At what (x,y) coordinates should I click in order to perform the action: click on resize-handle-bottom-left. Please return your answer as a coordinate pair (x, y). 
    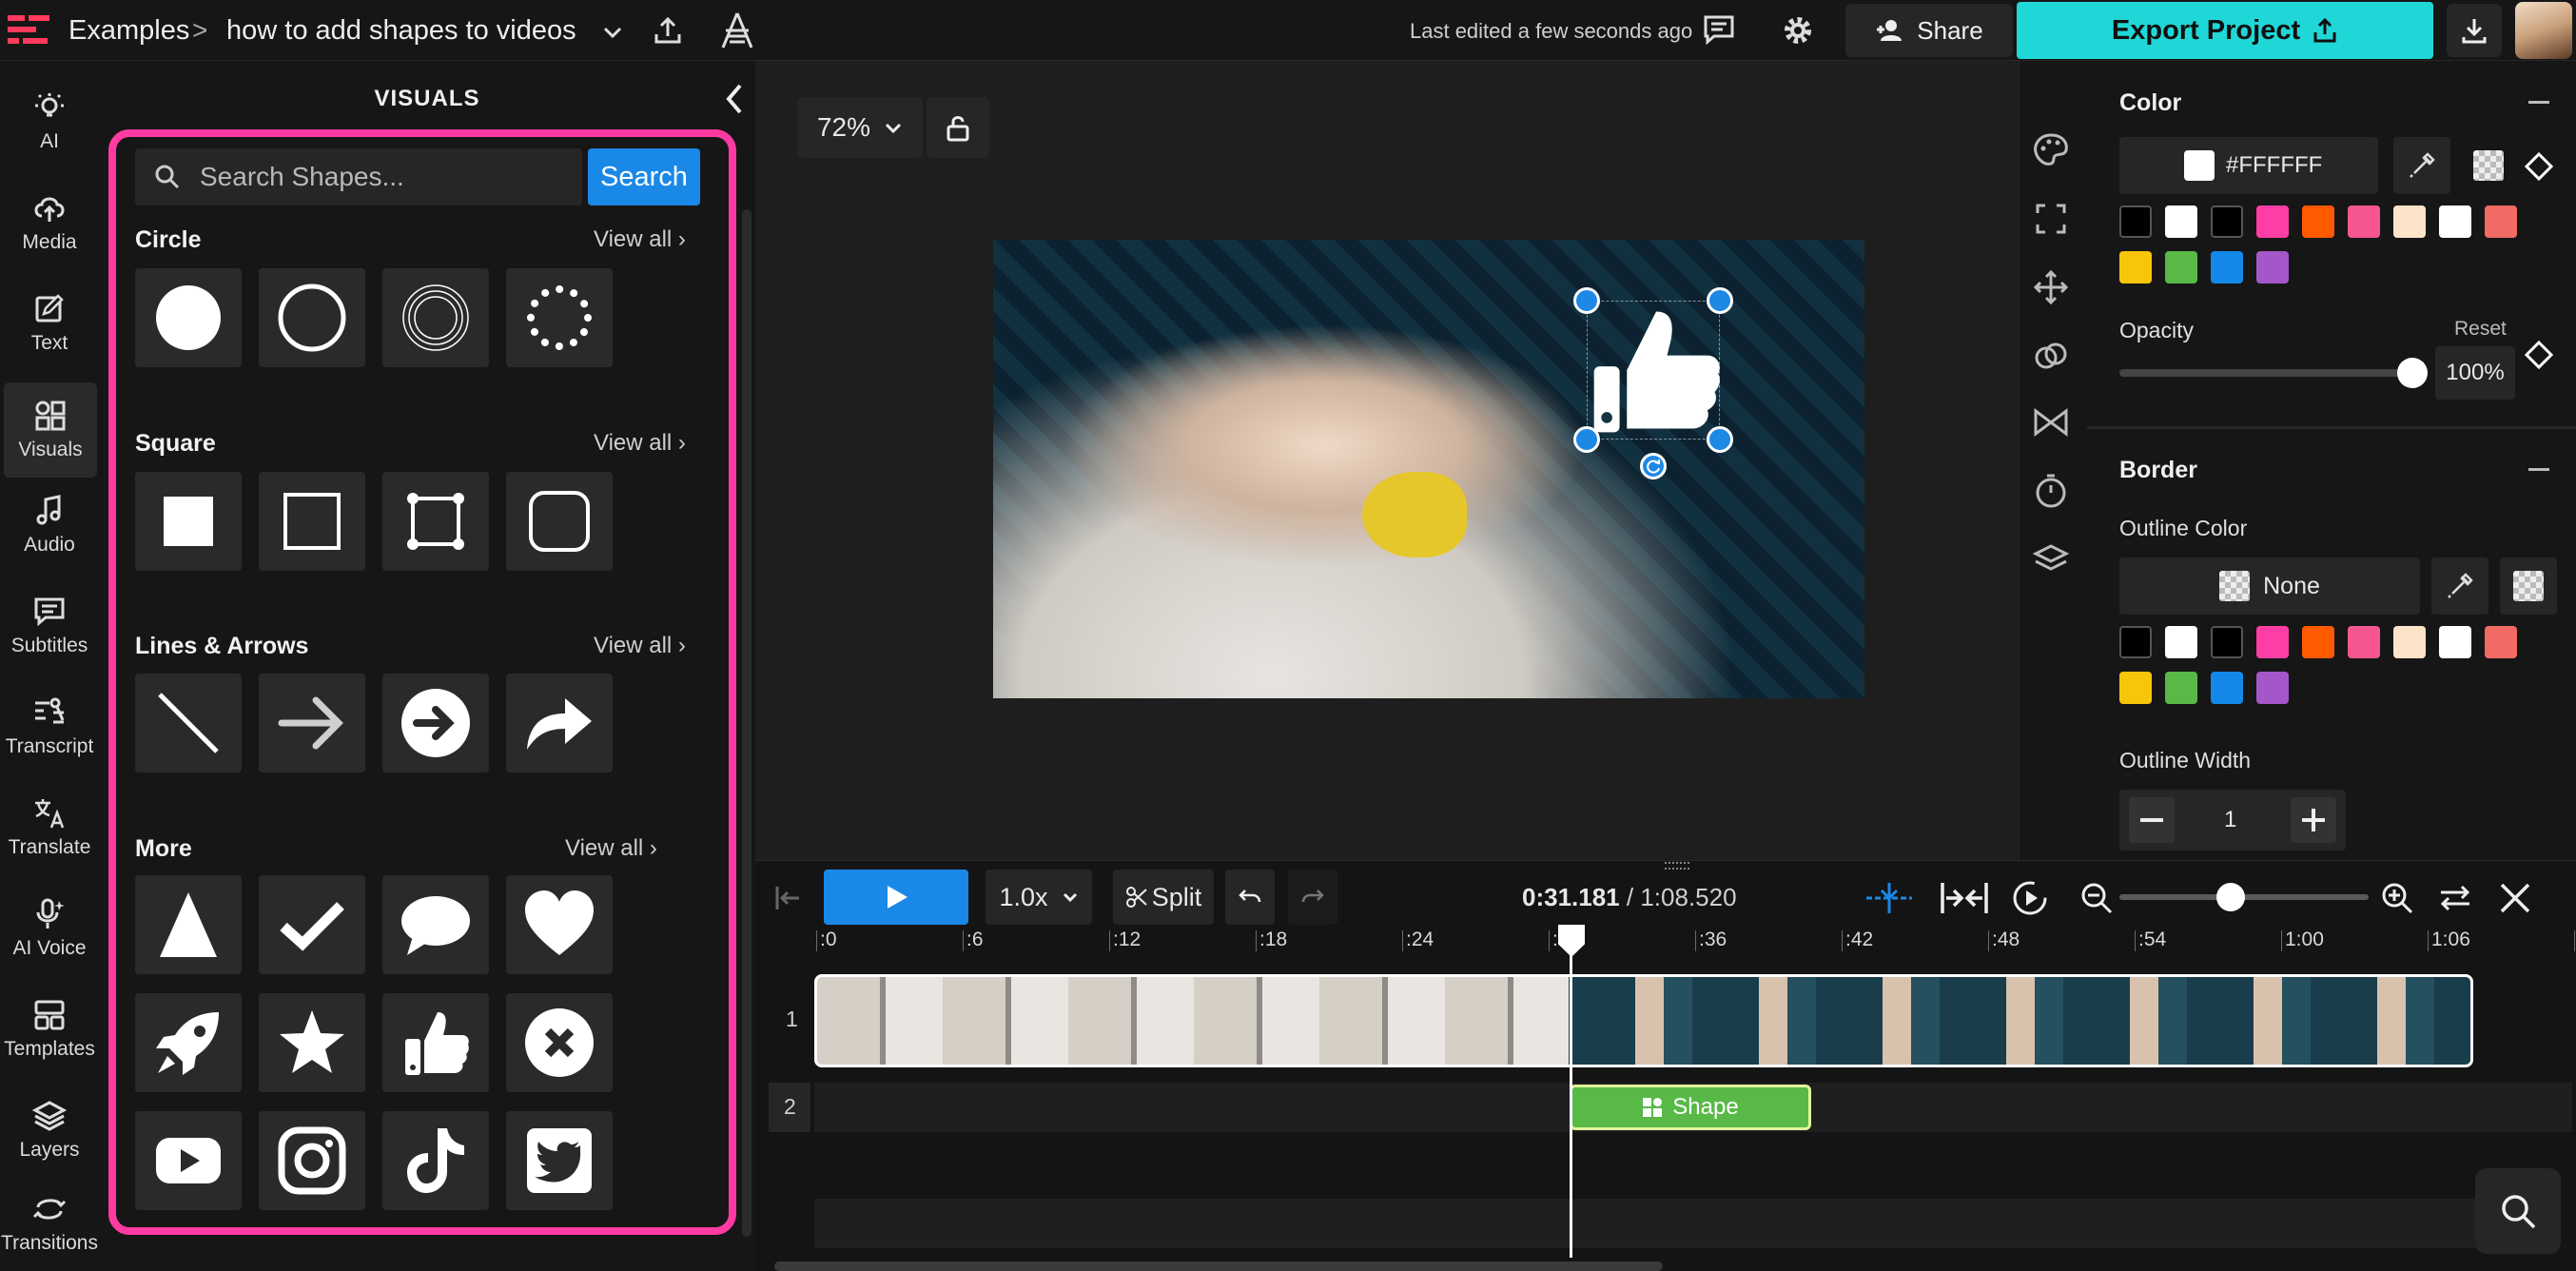
    Looking at the image, I should click on (1587, 439).